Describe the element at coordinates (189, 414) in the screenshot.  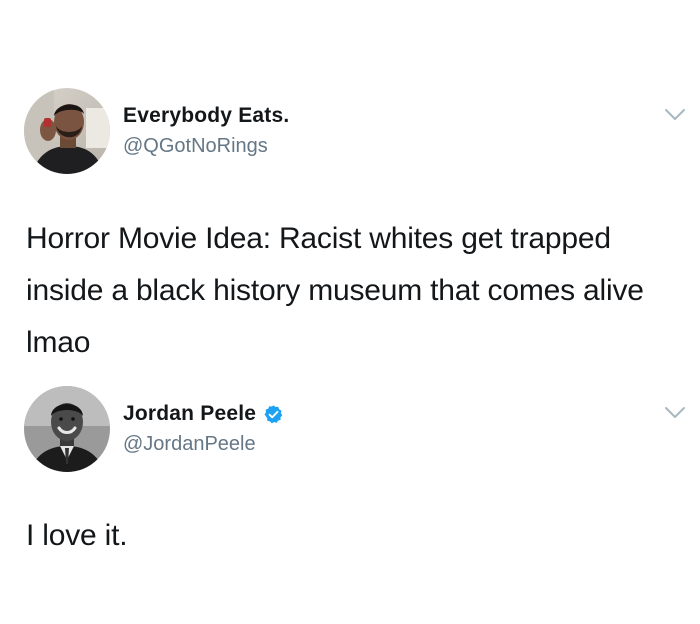
I see `display-name: Jordan Peele` at that location.